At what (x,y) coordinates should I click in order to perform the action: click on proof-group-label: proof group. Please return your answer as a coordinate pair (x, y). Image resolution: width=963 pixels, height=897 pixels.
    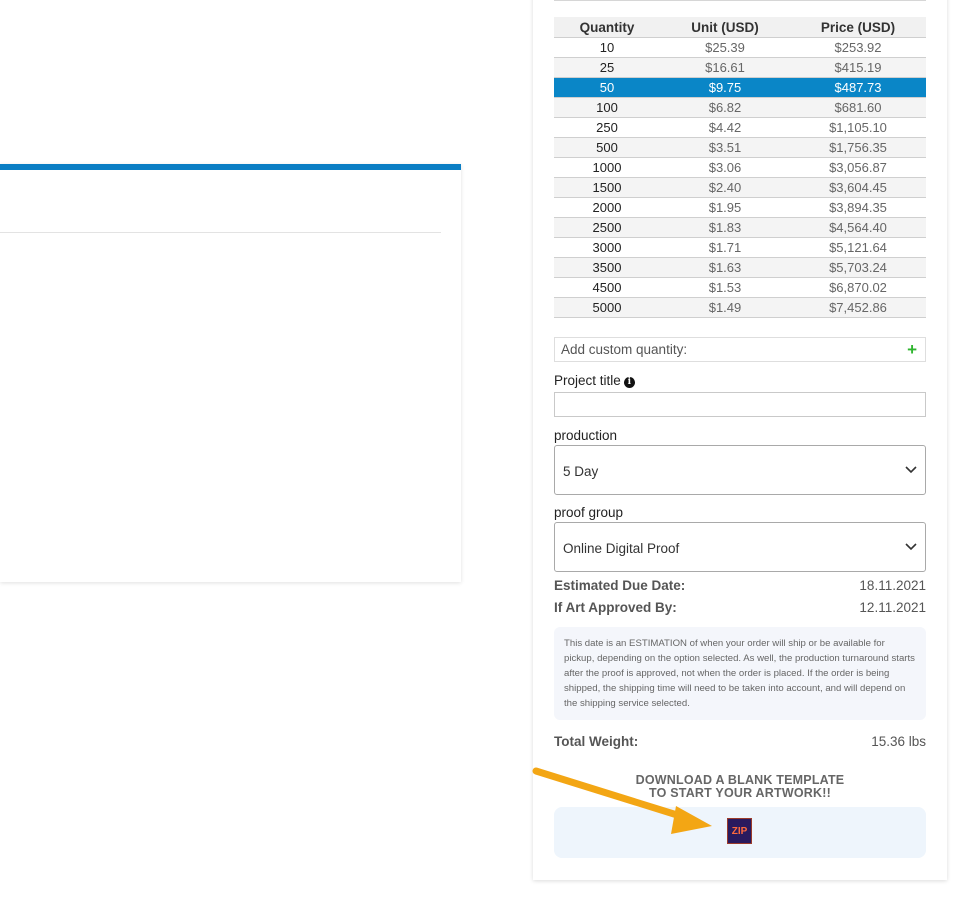
    Looking at the image, I should click on (589, 512).